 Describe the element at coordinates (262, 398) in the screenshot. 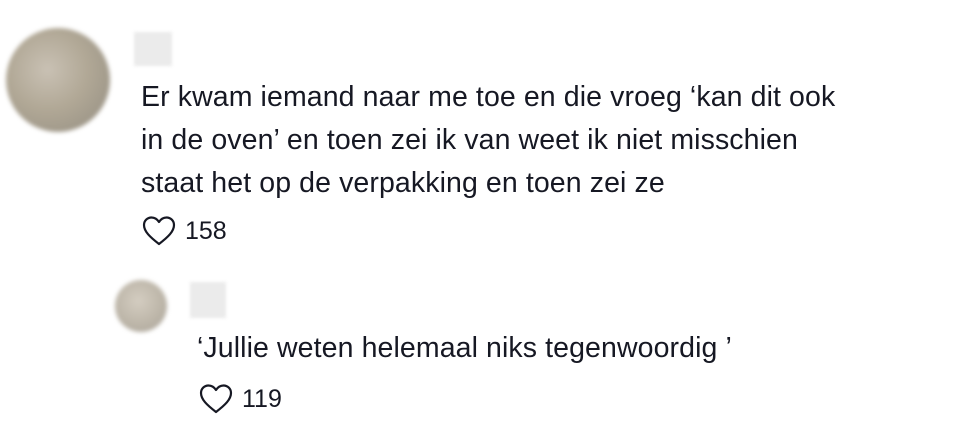

I see `reply-like-count: 119` at that location.